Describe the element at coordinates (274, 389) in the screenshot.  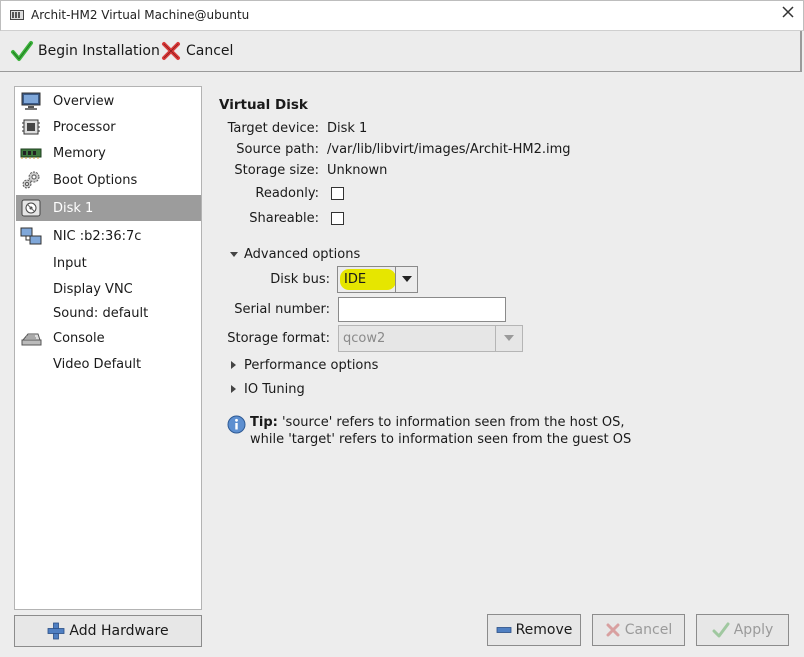
I see `io-tuning-label: IO Tuning` at that location.